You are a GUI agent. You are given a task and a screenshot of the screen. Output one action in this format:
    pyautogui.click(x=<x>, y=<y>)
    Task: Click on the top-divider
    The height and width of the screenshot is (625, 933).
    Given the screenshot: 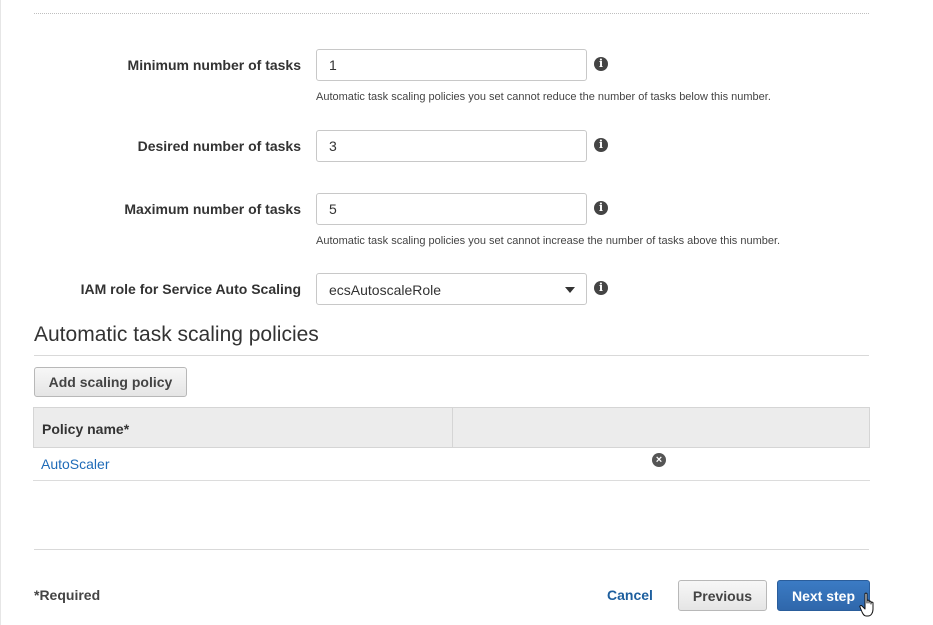 What is the action you would take?
    pyautogui.click(x=451, y=13)
    